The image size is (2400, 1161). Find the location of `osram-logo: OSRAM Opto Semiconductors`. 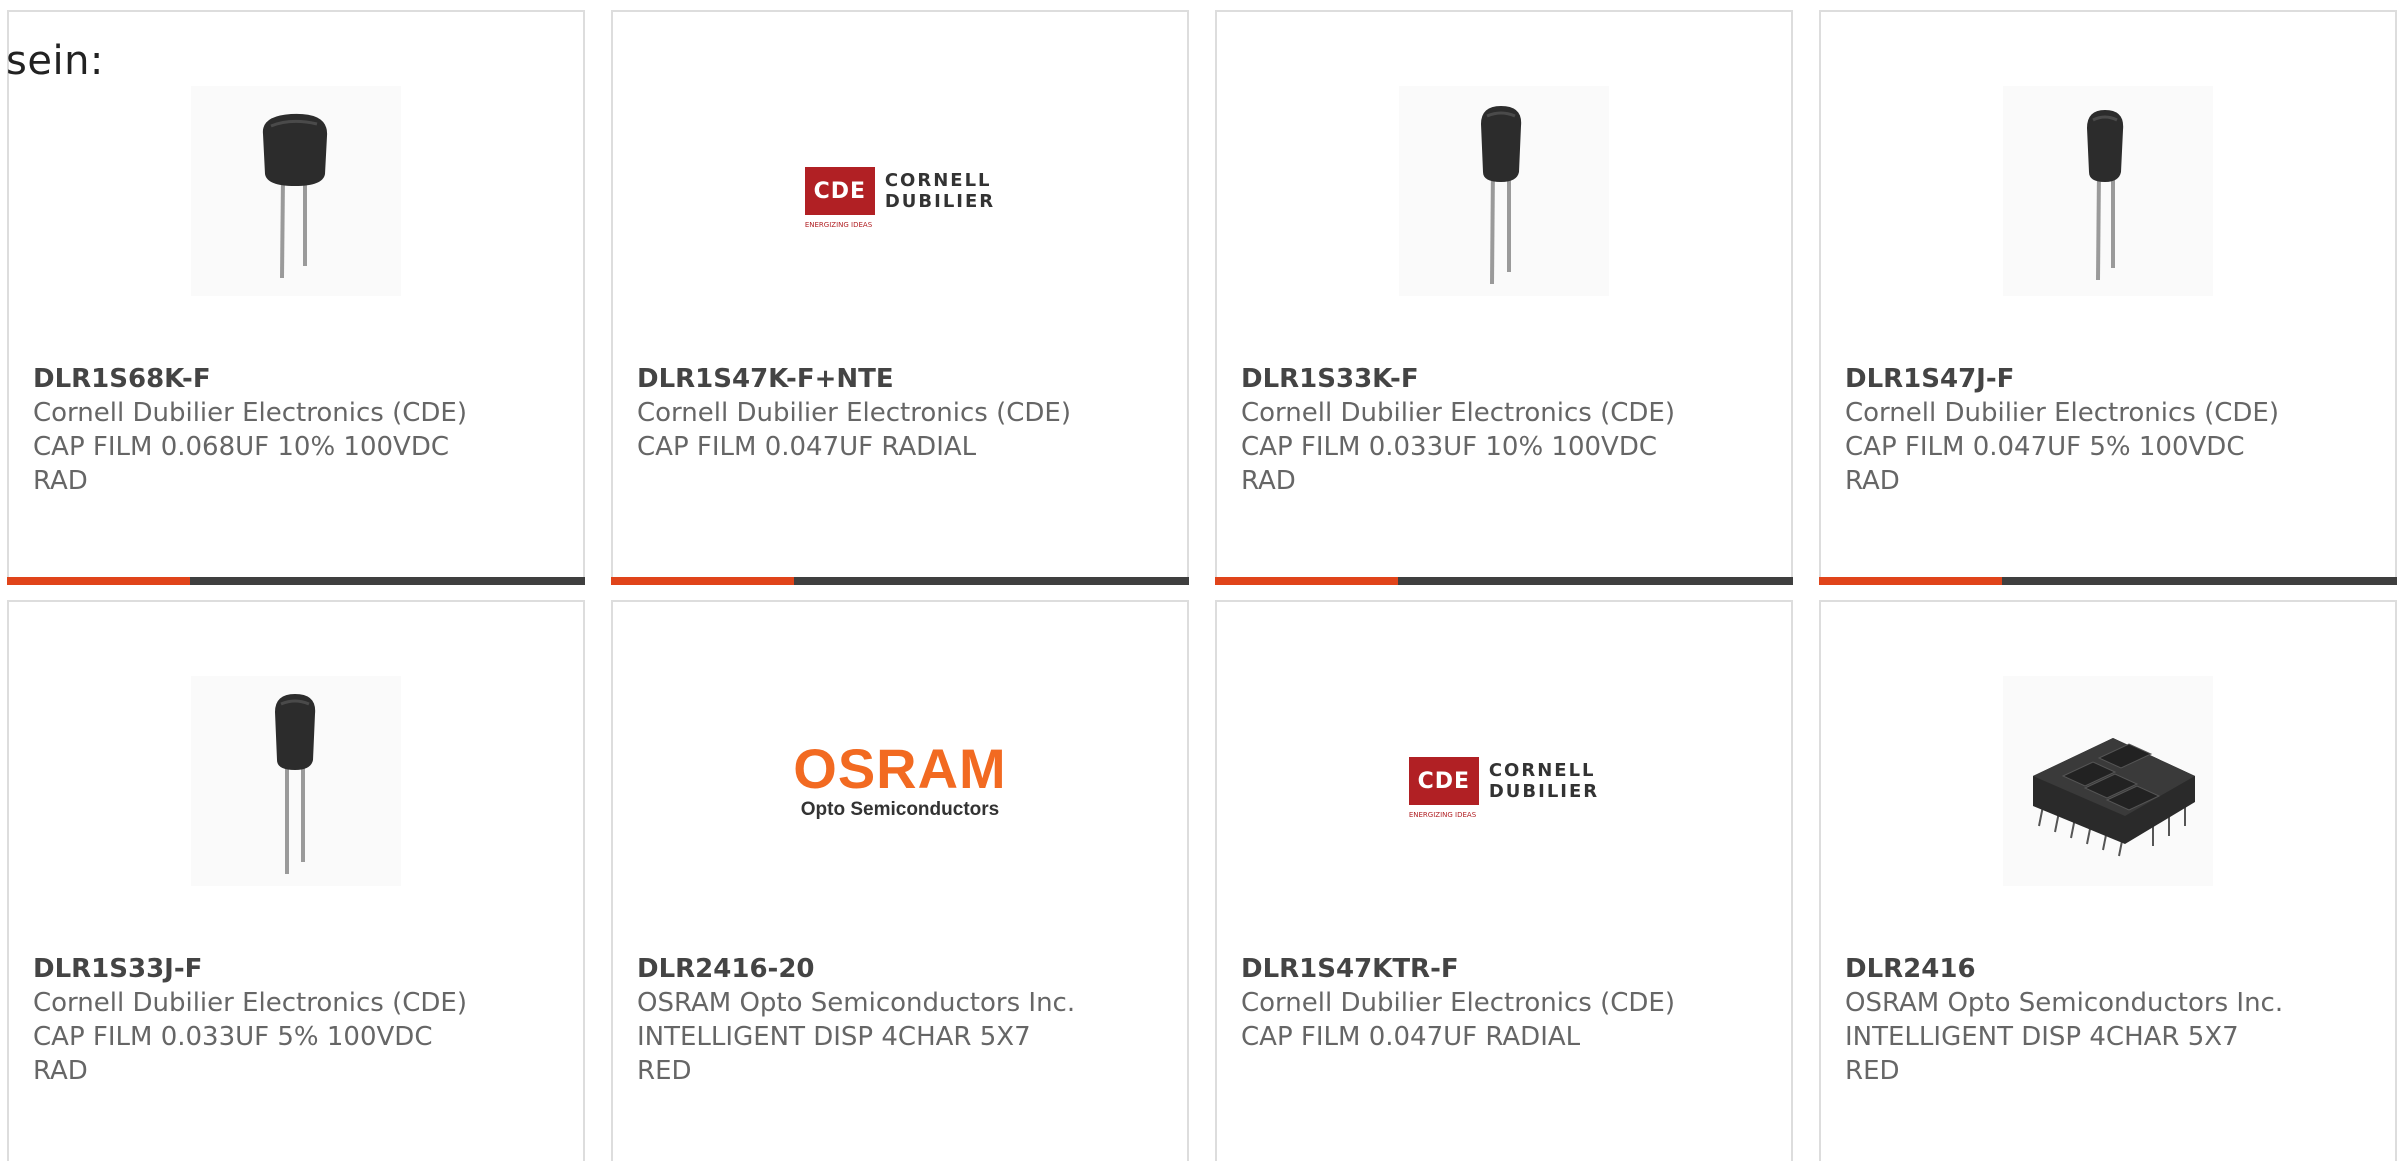

osram-logo: OSRAM Opto Semiconductors is located at coordinates (899, 781).